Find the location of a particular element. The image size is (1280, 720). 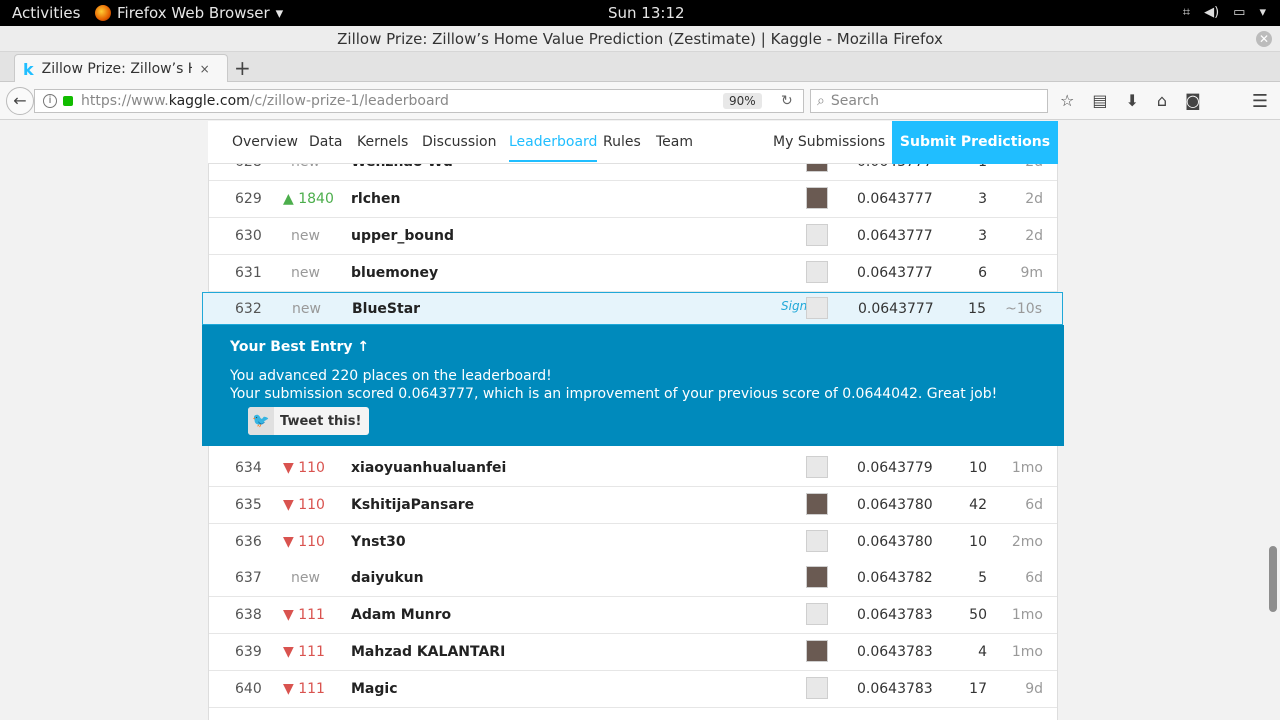

table-row: 640 ▼ 111 Magic 0.0643783 17 9d is located at coordinates (633, 689).